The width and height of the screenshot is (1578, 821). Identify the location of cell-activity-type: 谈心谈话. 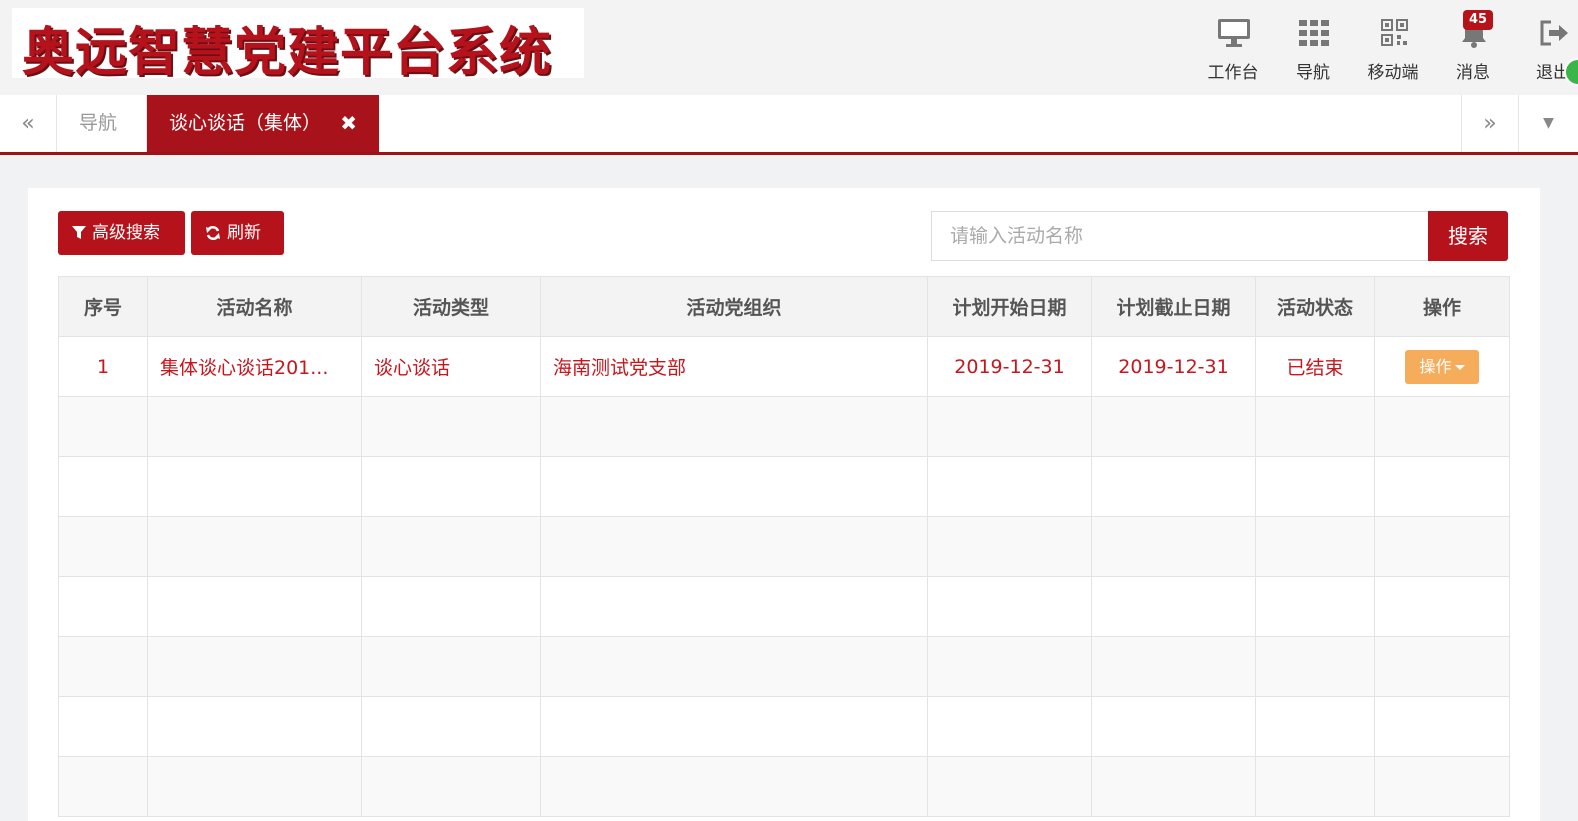
(451, 366).